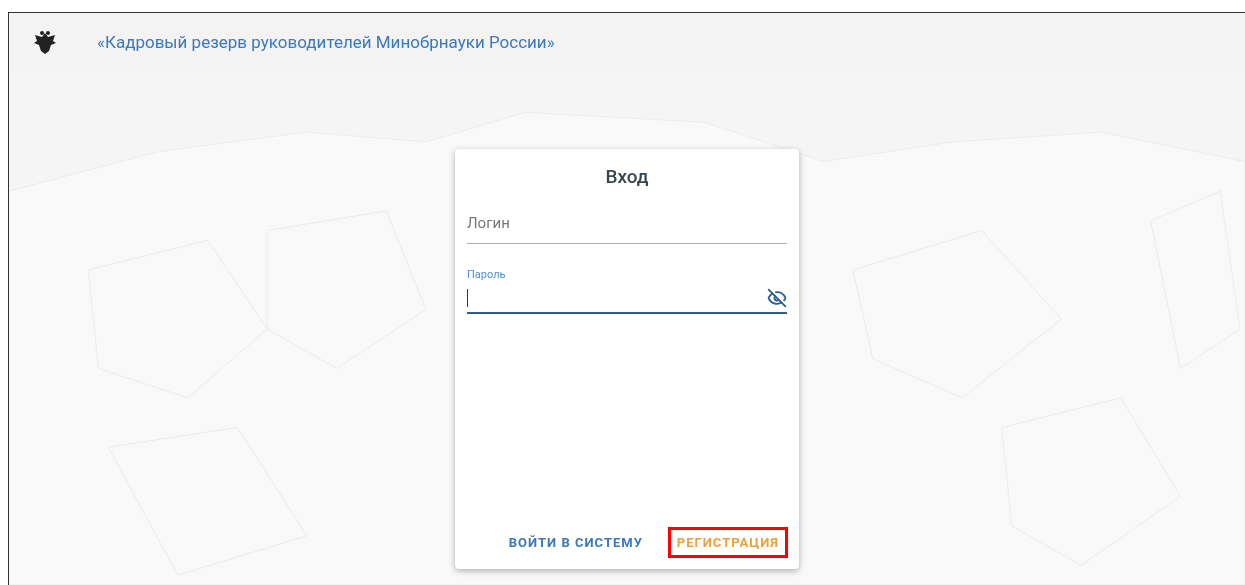 This screenshot has height=585, width=1245. I want to click on card-title: Вход, so click(627, 177).